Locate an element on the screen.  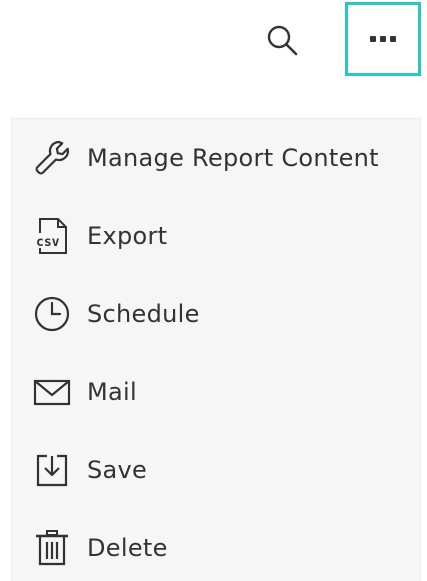
more-options-button is located at coordinates (383, 39).